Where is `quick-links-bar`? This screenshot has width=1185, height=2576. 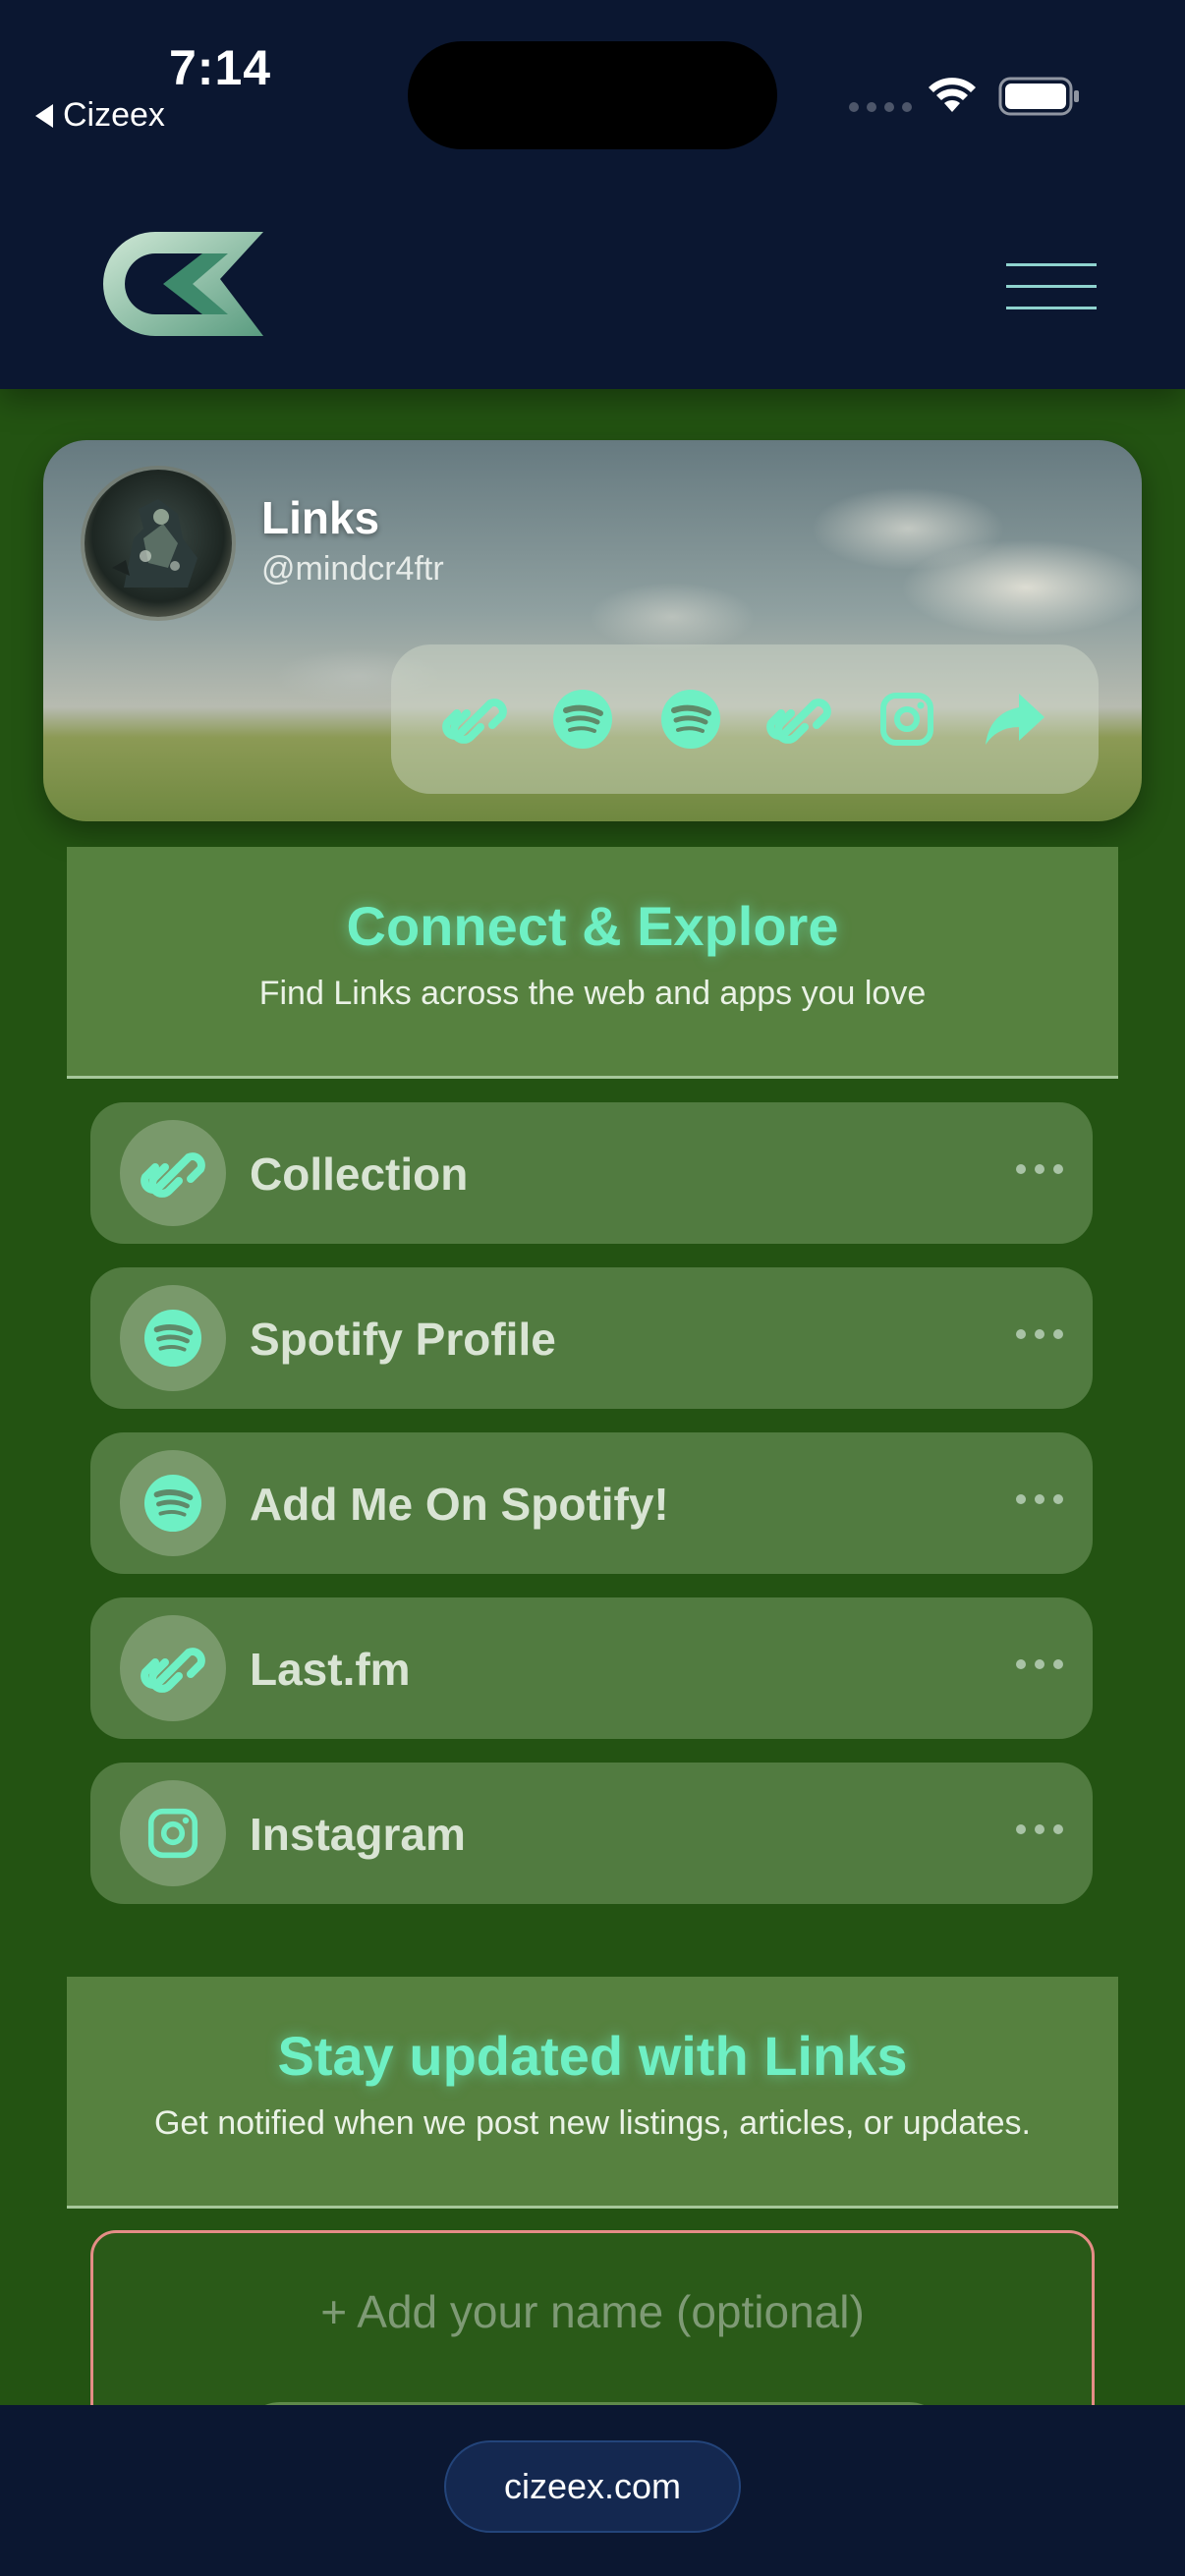 quick-links-bar is located at coordinates (745, 719).